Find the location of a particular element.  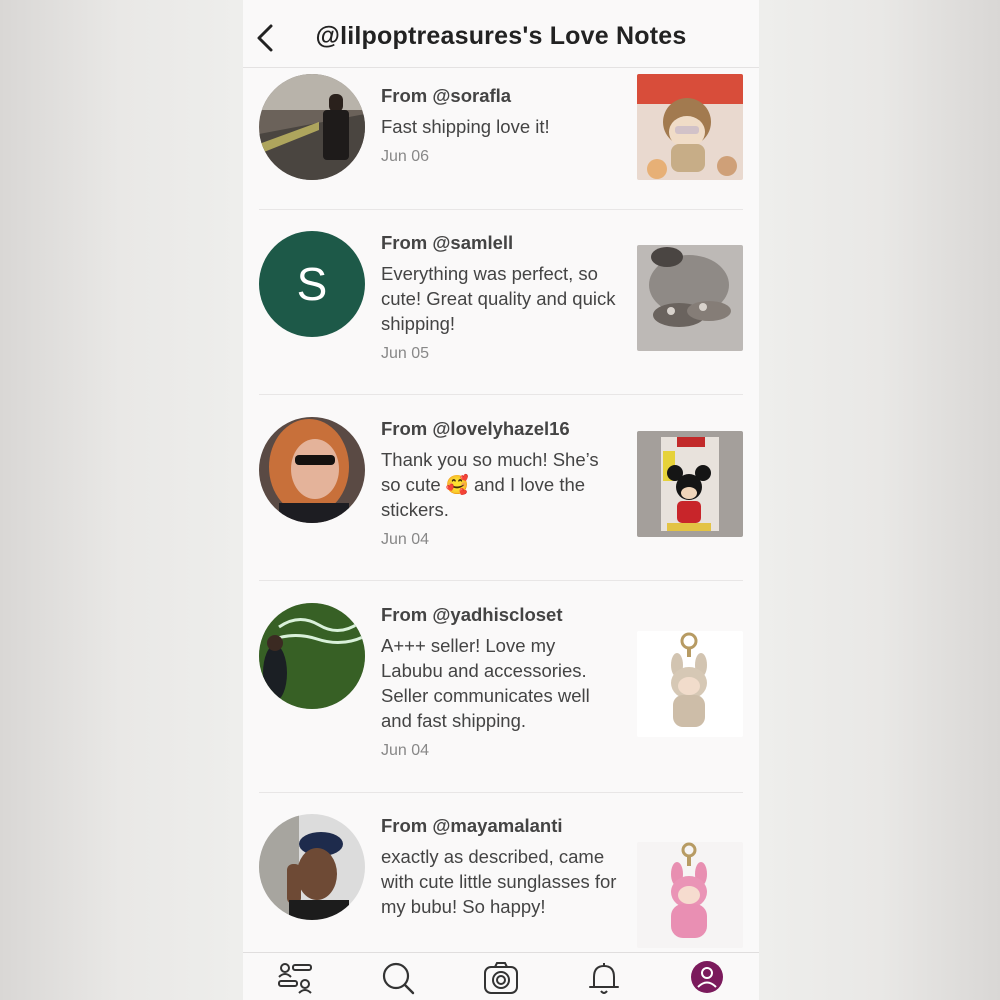

note-sender: From @samlell is located at coordinates (501, 243).